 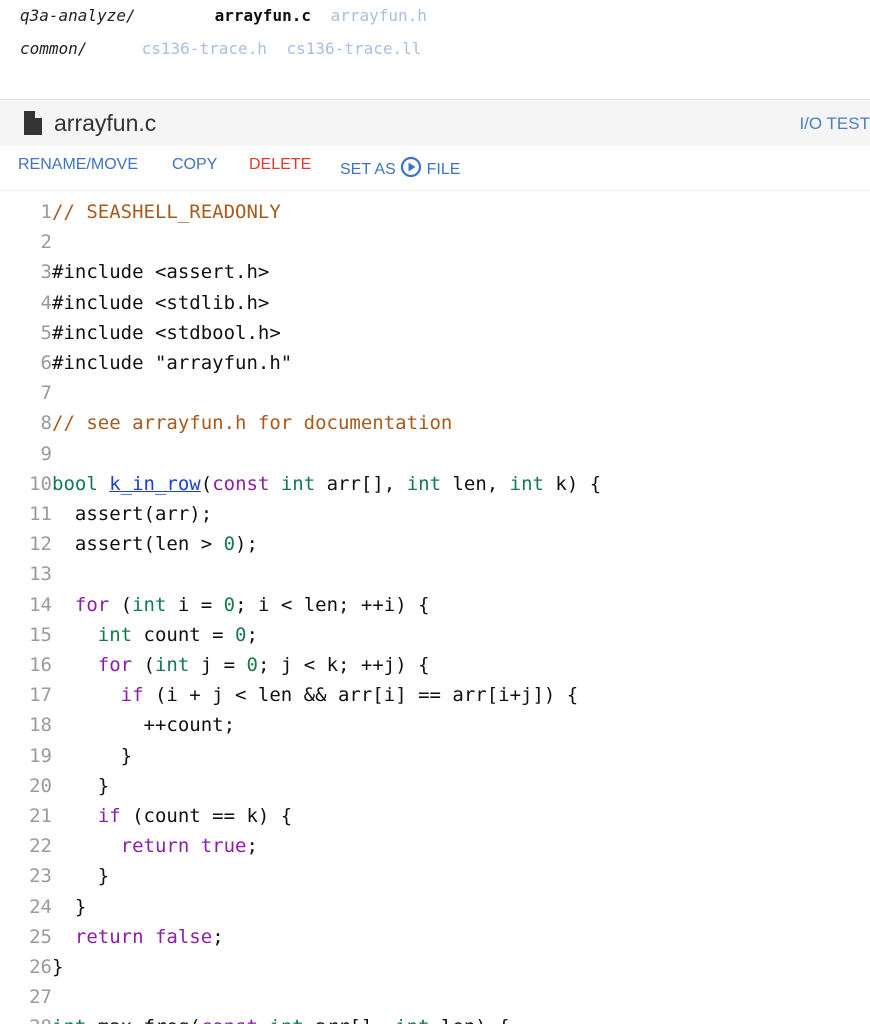 I want to click on line-number: 5, so click(x=46, y=332).